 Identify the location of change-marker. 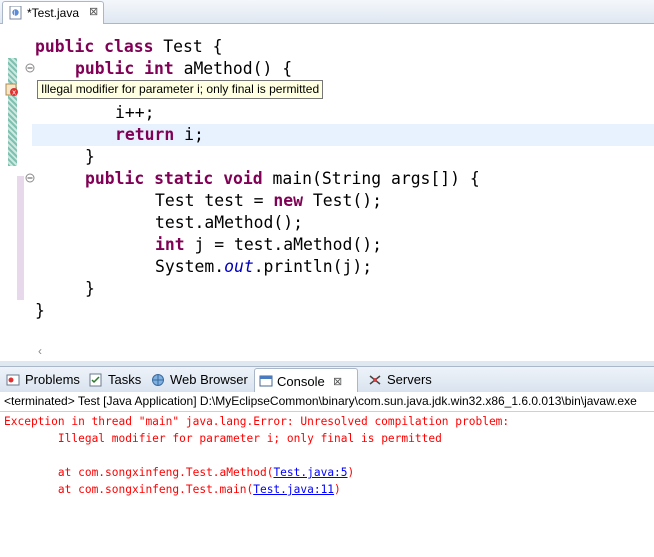
(12, 112).